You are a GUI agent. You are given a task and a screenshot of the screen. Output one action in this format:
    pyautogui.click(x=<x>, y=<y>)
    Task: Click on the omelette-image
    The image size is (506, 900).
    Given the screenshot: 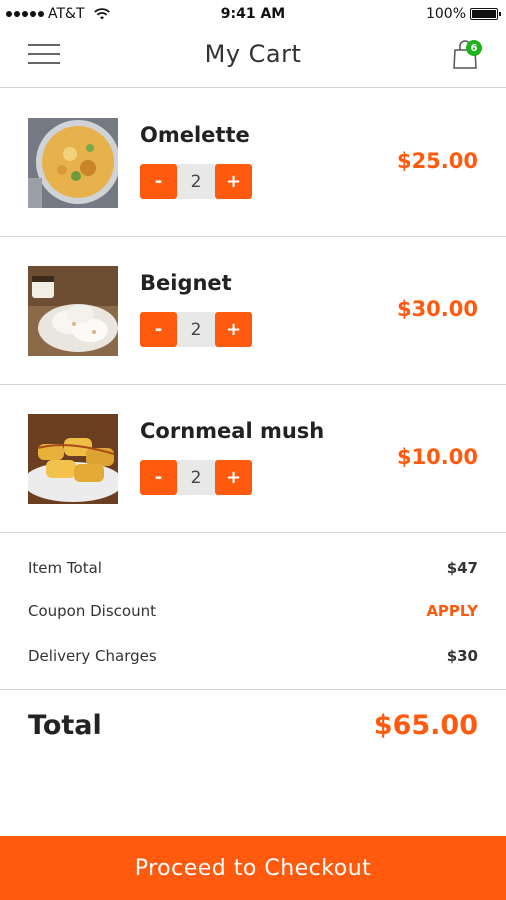 What is the action you would take?
    pyautogui.click(x=73, y=163)
    